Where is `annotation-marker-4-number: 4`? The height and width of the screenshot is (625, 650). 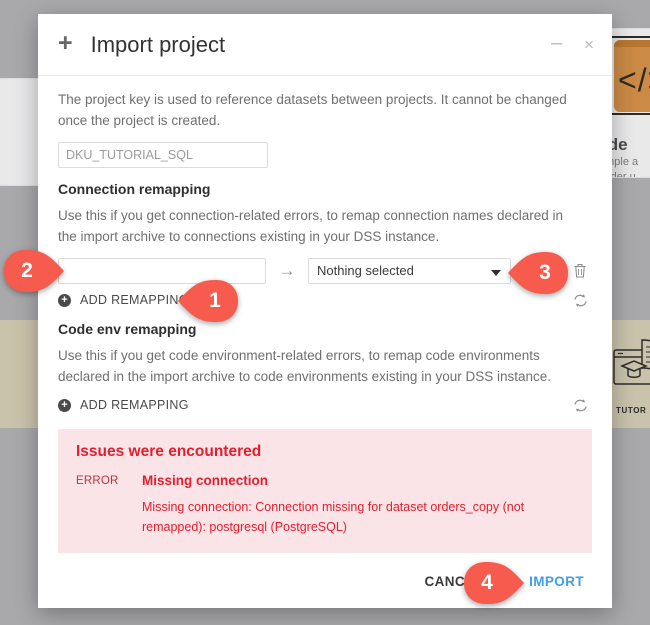
annotation-marker-4-number: 4 is located at coordinates (487, 582).